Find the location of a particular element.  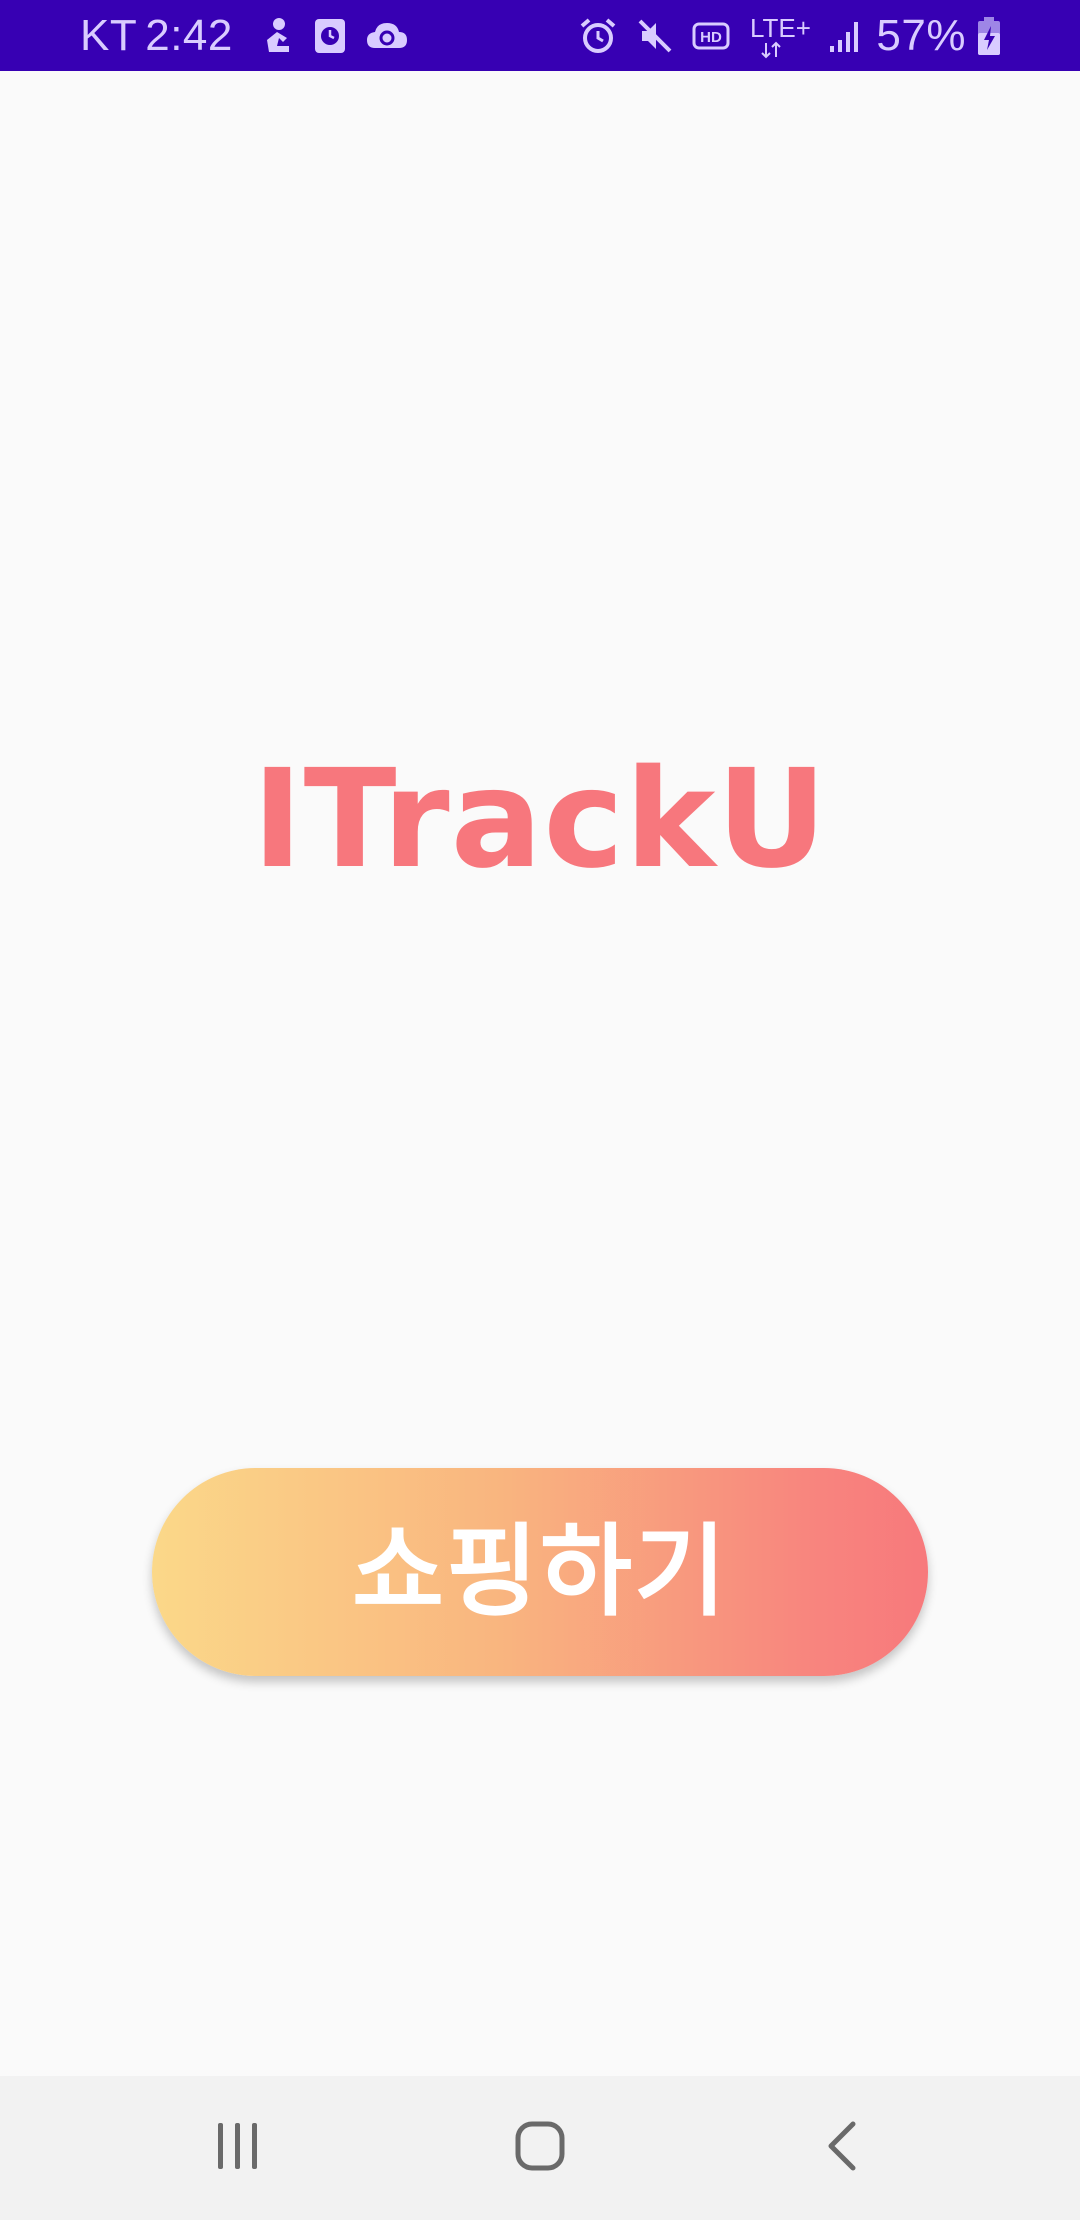

battery-percent: 57% is located at coordinates (921, 35).